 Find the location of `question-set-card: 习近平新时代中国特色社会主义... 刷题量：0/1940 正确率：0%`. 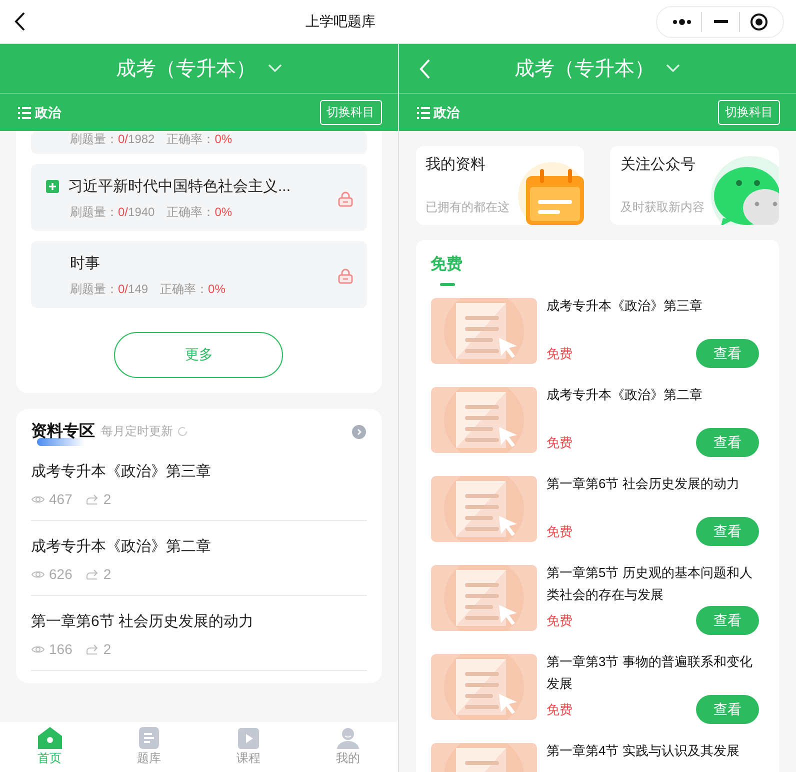

question-set-card: 习近平新时代中国特色社会主义... 刷题量：0/1940 正确率：0% is located at coordinates (198, 197).